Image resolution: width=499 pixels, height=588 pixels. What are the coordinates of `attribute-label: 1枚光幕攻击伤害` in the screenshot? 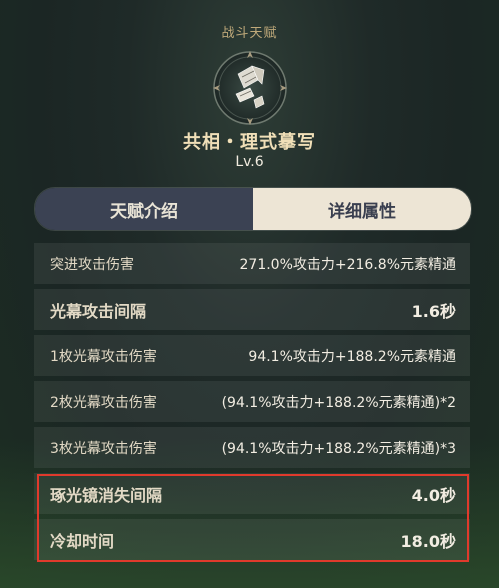 It's located at (103, 356).